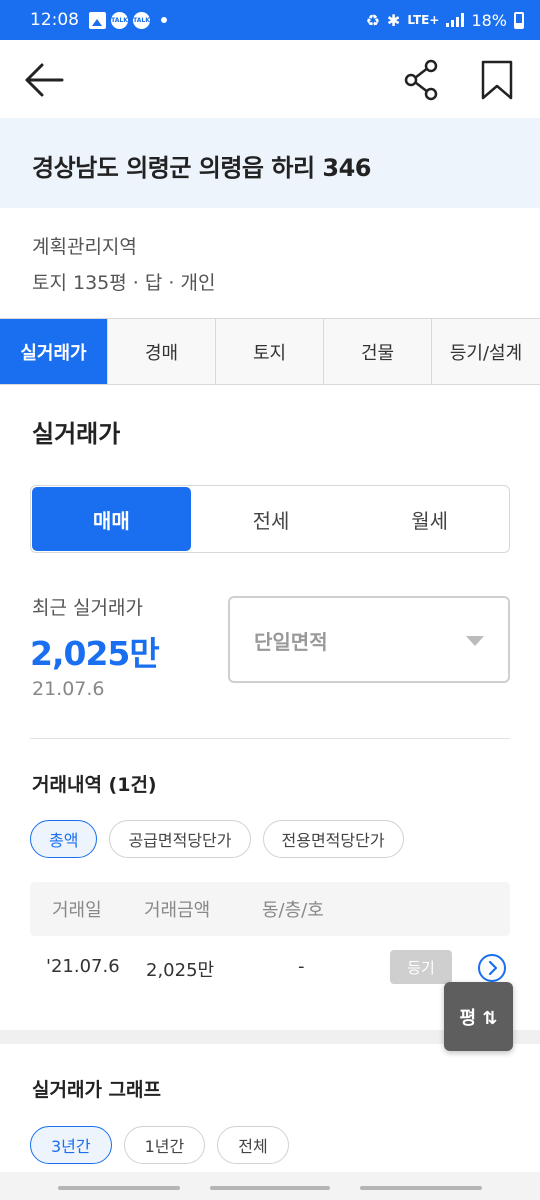  I want to click on row-date: '21.07.6, so click(83, 966).